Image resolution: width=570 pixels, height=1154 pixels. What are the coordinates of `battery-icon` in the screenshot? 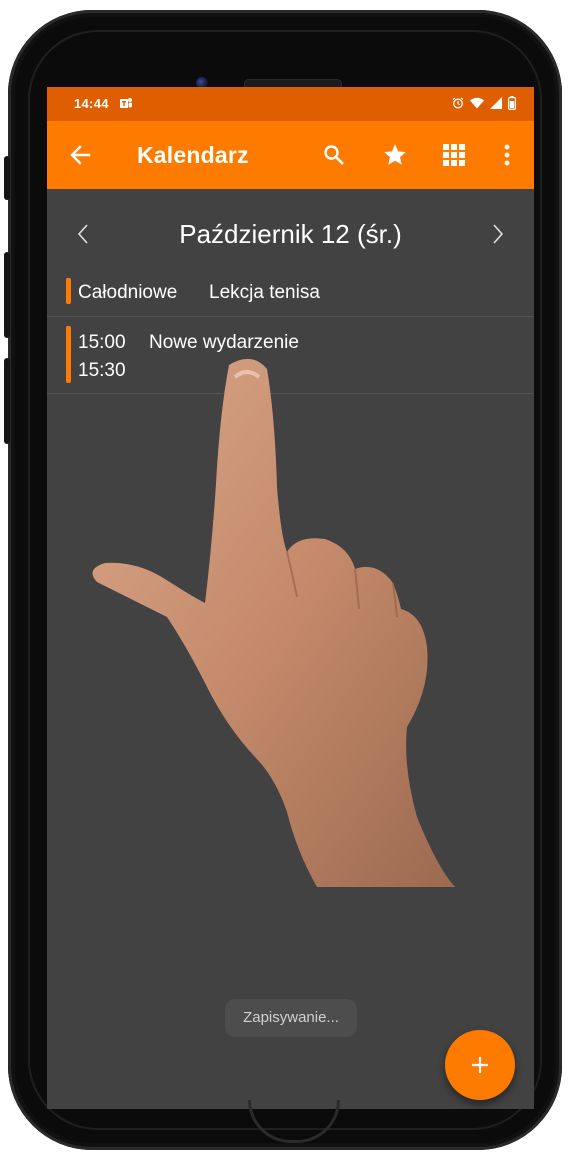 It's located at (512, 103).